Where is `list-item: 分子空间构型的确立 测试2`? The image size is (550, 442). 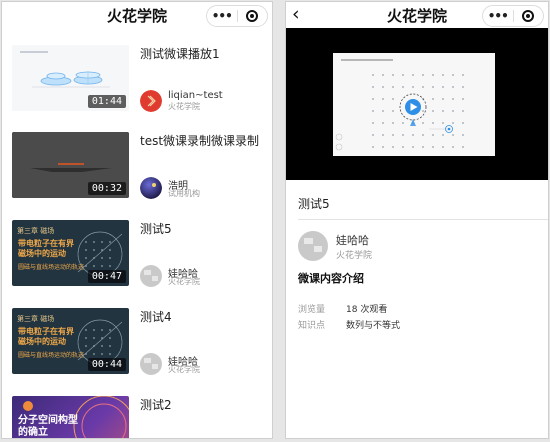
list-item: 分子空间构型的确立 测试2 is located at coordinates (141, 417).